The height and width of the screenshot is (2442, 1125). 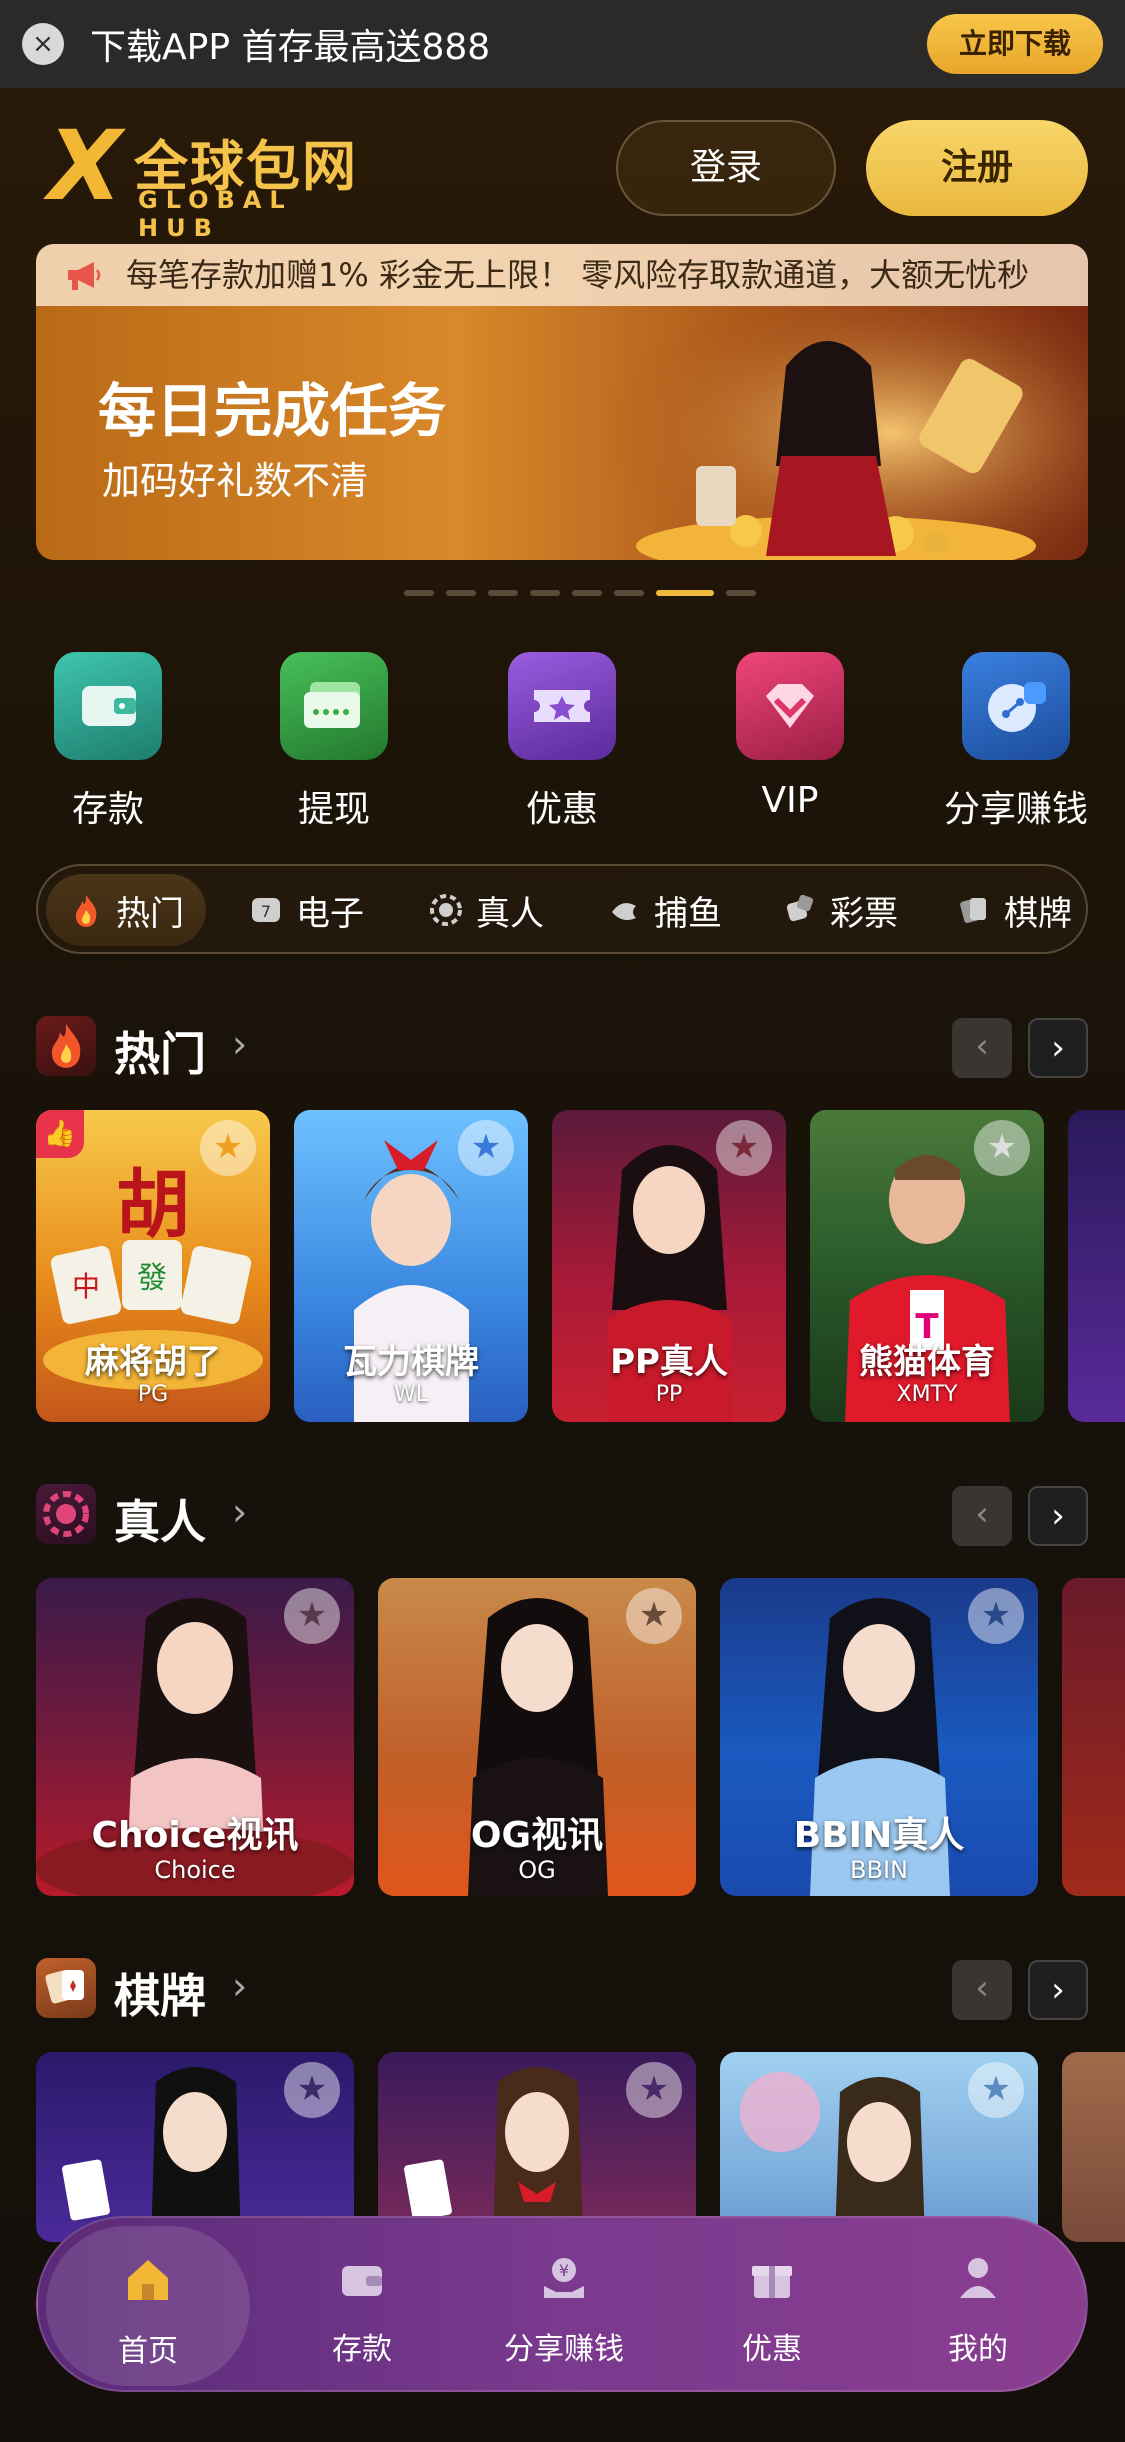 I want to click on slot-icon: 7, so click(x=266, y=910).